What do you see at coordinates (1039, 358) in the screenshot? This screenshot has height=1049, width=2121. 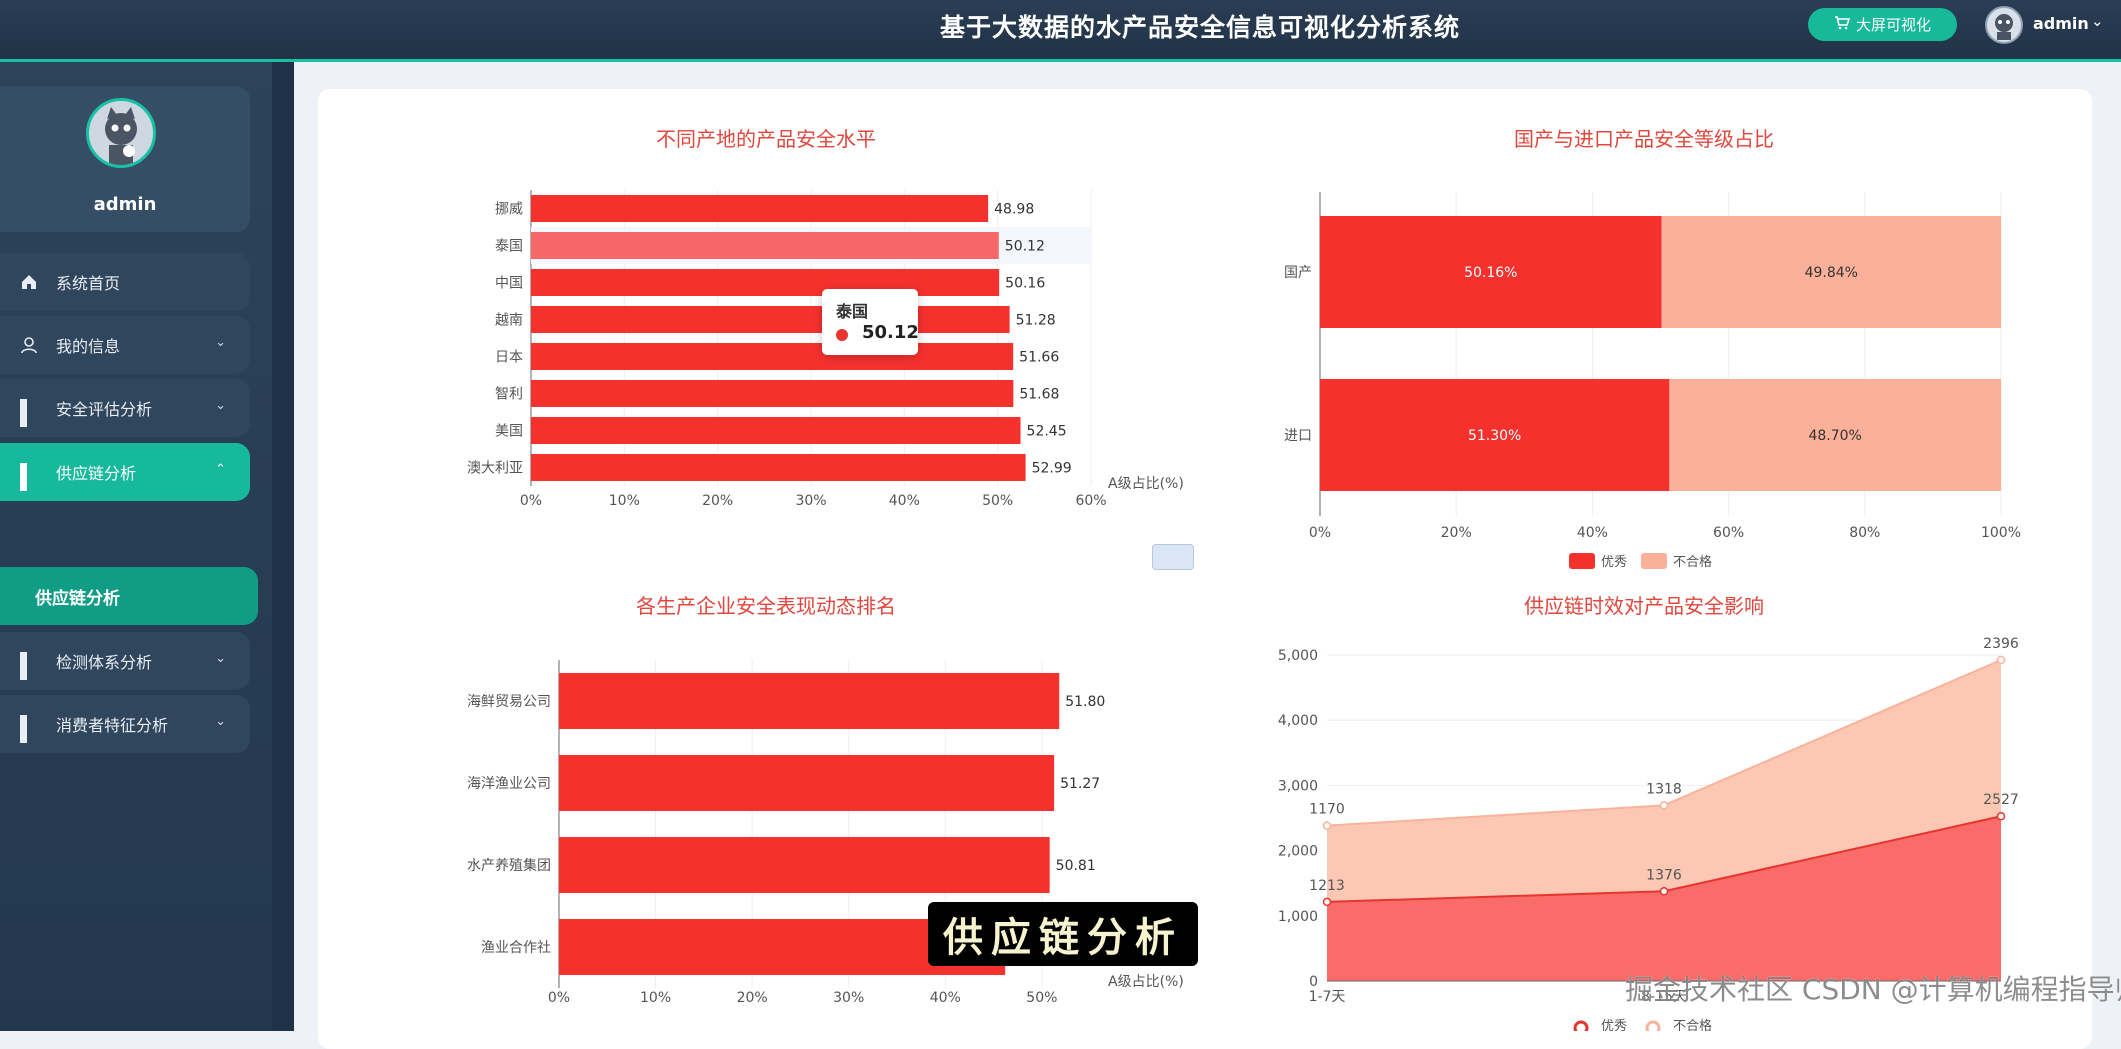 I see `data-label: 51.66` at bounding box center [1039, 358].